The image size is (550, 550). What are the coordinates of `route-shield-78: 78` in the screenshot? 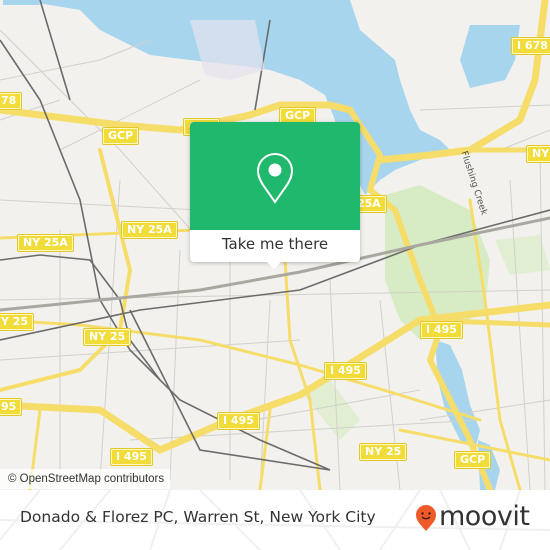 It's located at (11, 101).